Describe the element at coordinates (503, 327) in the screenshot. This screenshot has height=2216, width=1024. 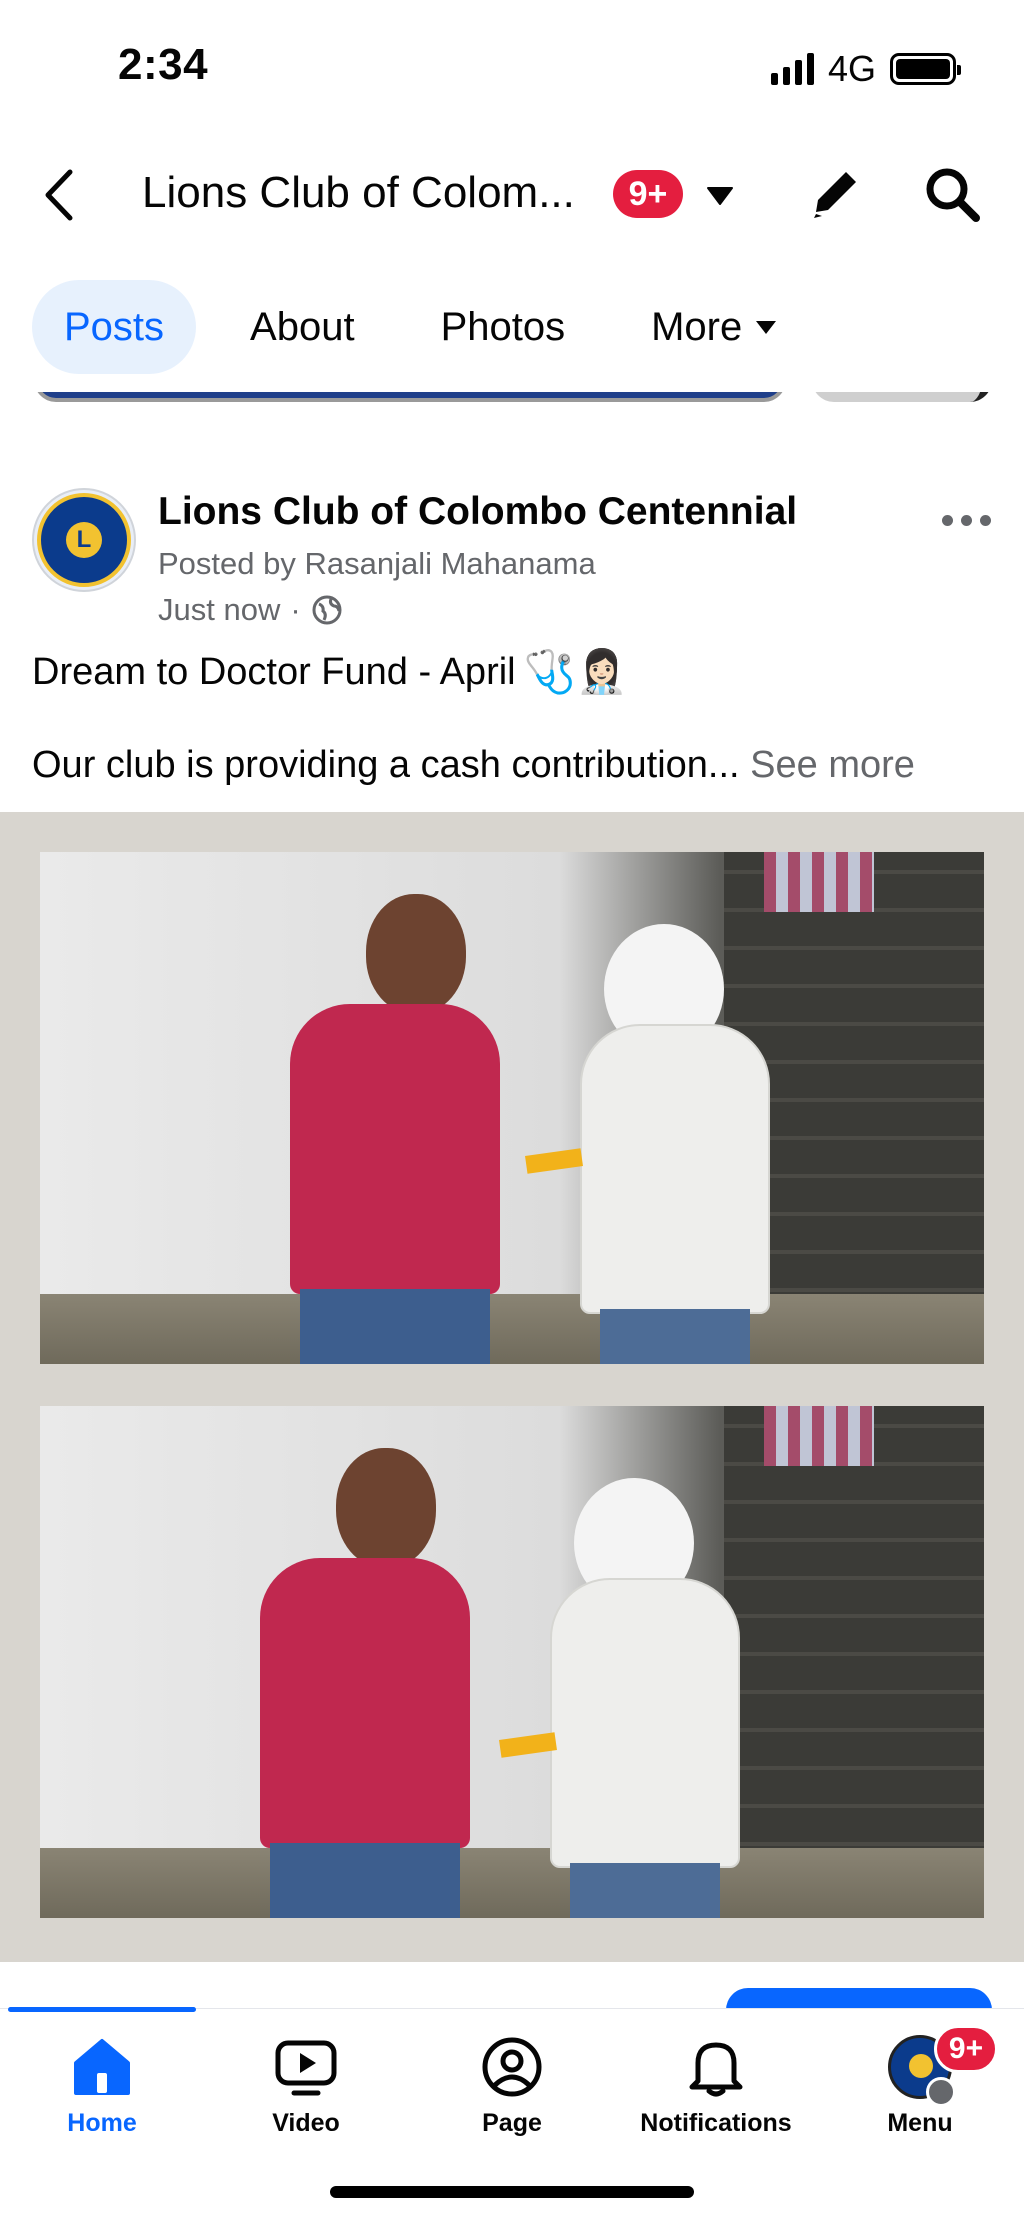
I see `tab-photos: Photos` at that location.